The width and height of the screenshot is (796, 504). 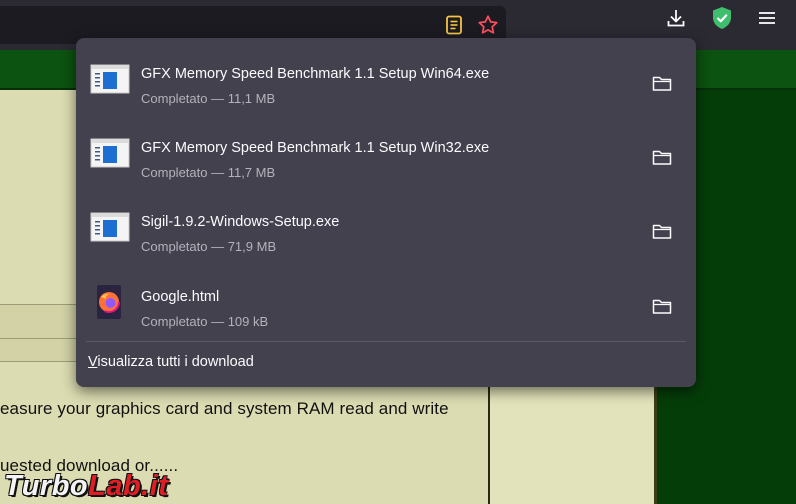 I want to click on download-status: Completato — 71,9 MB, so click(x=209, y=246).